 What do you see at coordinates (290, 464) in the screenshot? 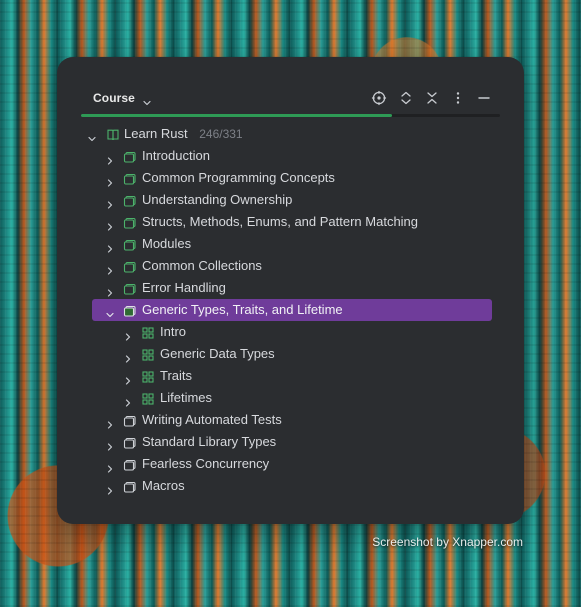
I see `tree-item-fearless-concurrency: Fearless Concurrency` at bounding box center [290, 464].